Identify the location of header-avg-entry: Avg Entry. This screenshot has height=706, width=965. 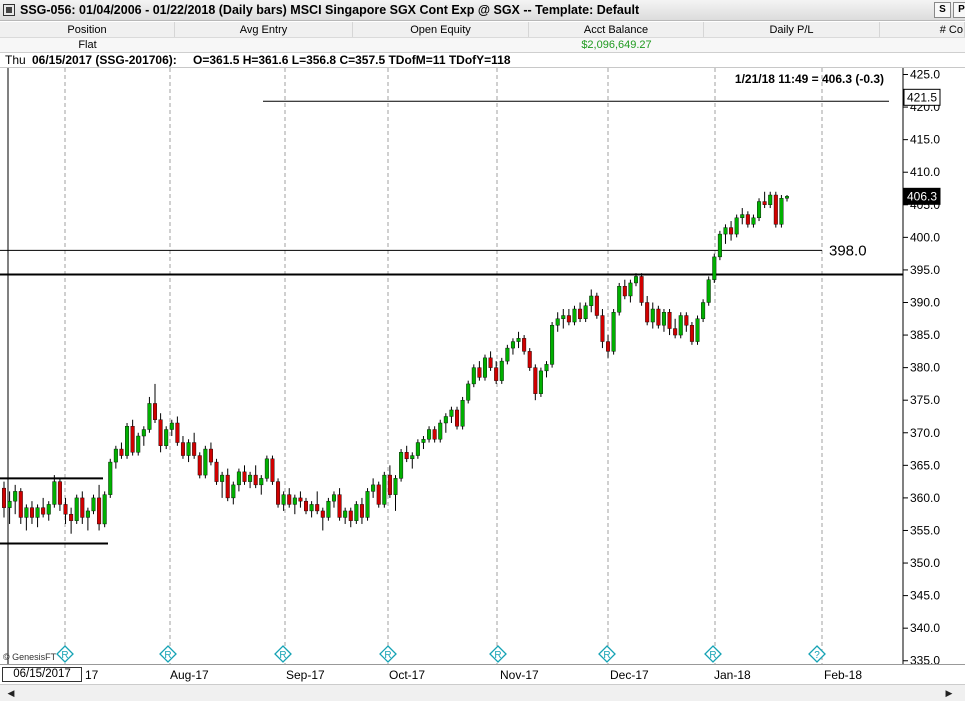
(264, 29).